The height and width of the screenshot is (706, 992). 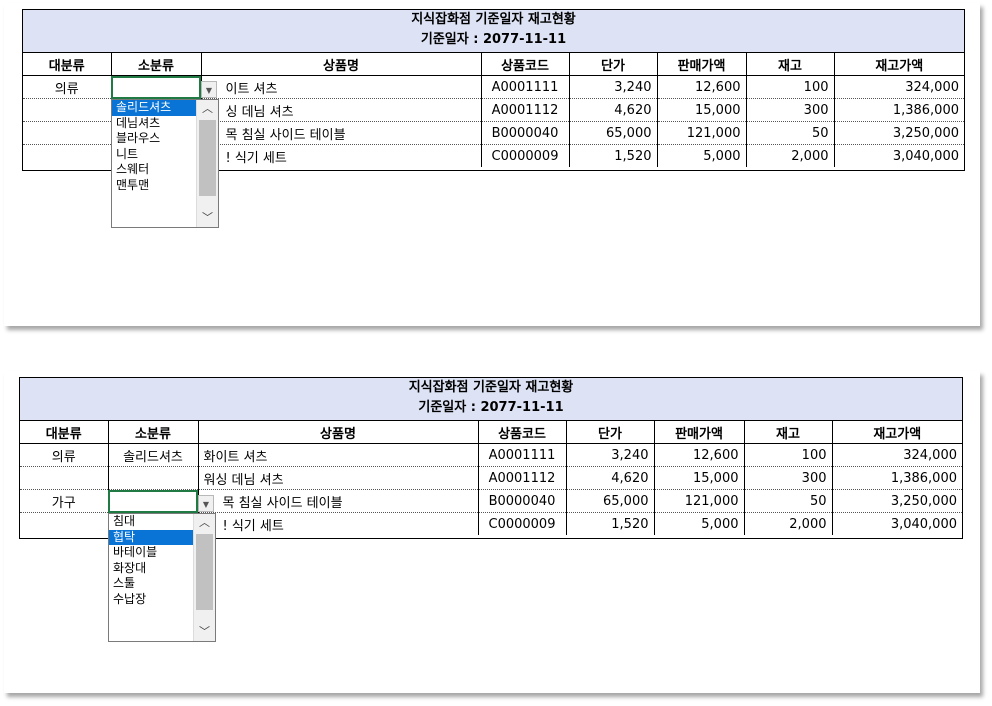 I want to click on cell-product-name: 워싱 데님 셔츠, so click(x=338, y=478).